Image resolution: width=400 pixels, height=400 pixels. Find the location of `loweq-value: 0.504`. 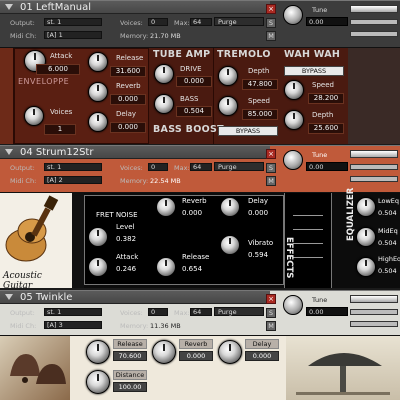

loweq-value: 0.504 is located at coordinates (387, 213).